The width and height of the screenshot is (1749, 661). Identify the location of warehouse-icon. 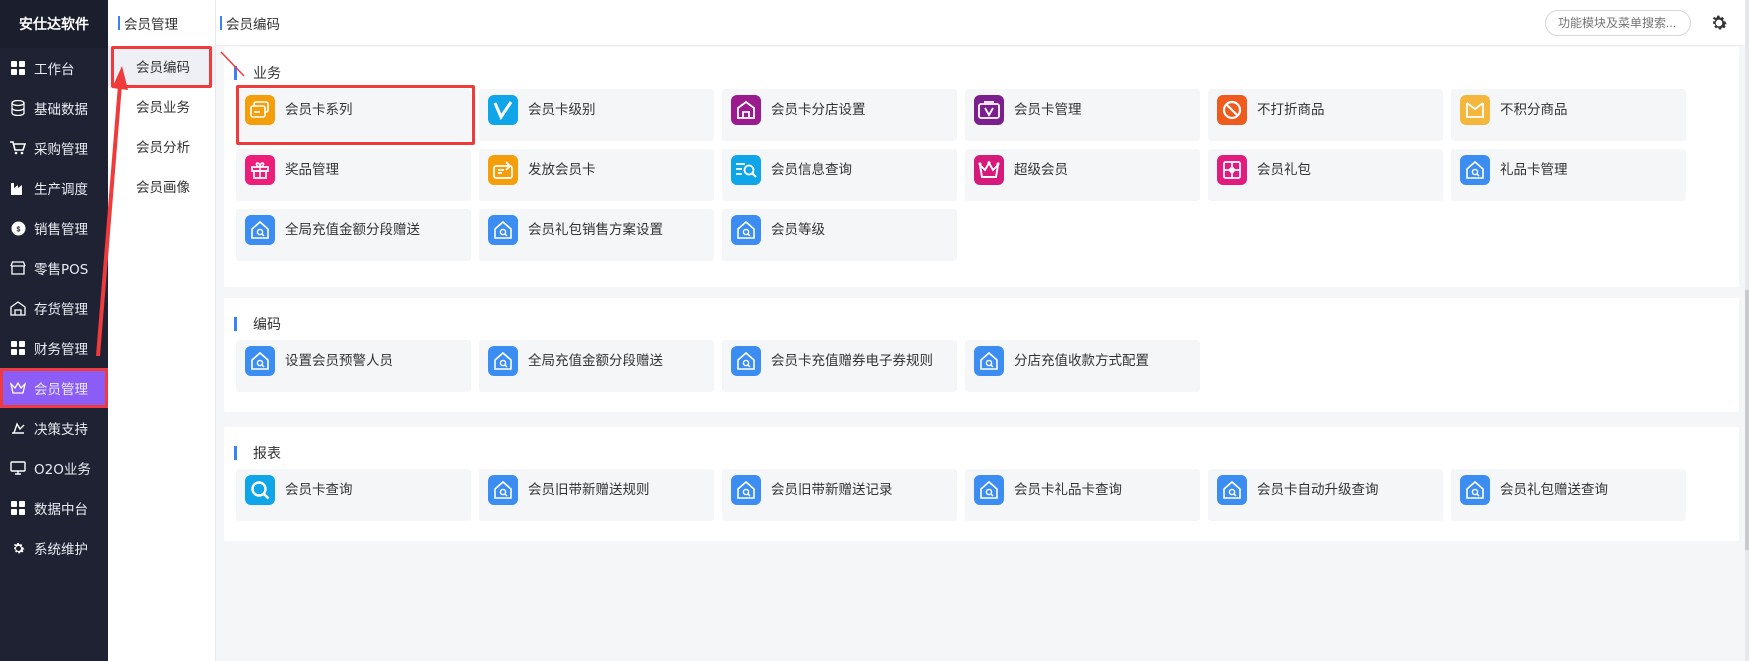
(18, 308).